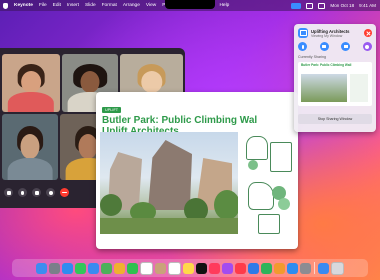  What do you see at coordinates (107, 268) in the screenshot?
I see `maps-icon` at bounding box center [107, 268].